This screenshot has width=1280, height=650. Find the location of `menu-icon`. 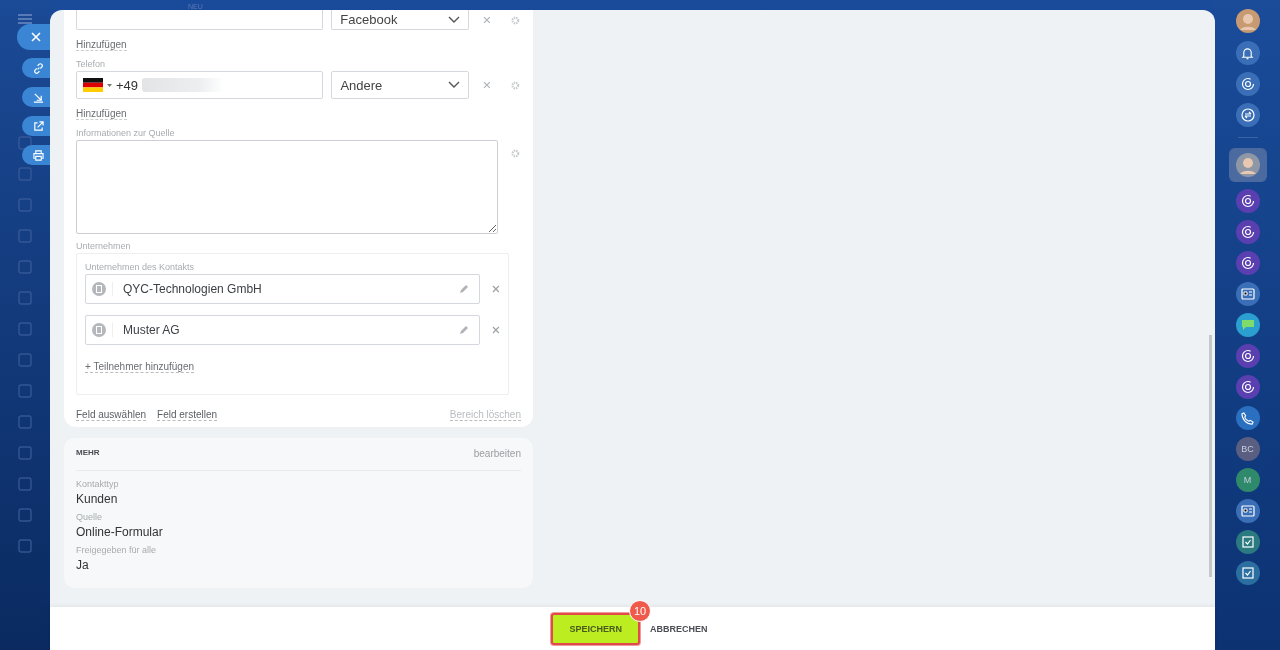

menu-icon is located at coordinates (25, 19).